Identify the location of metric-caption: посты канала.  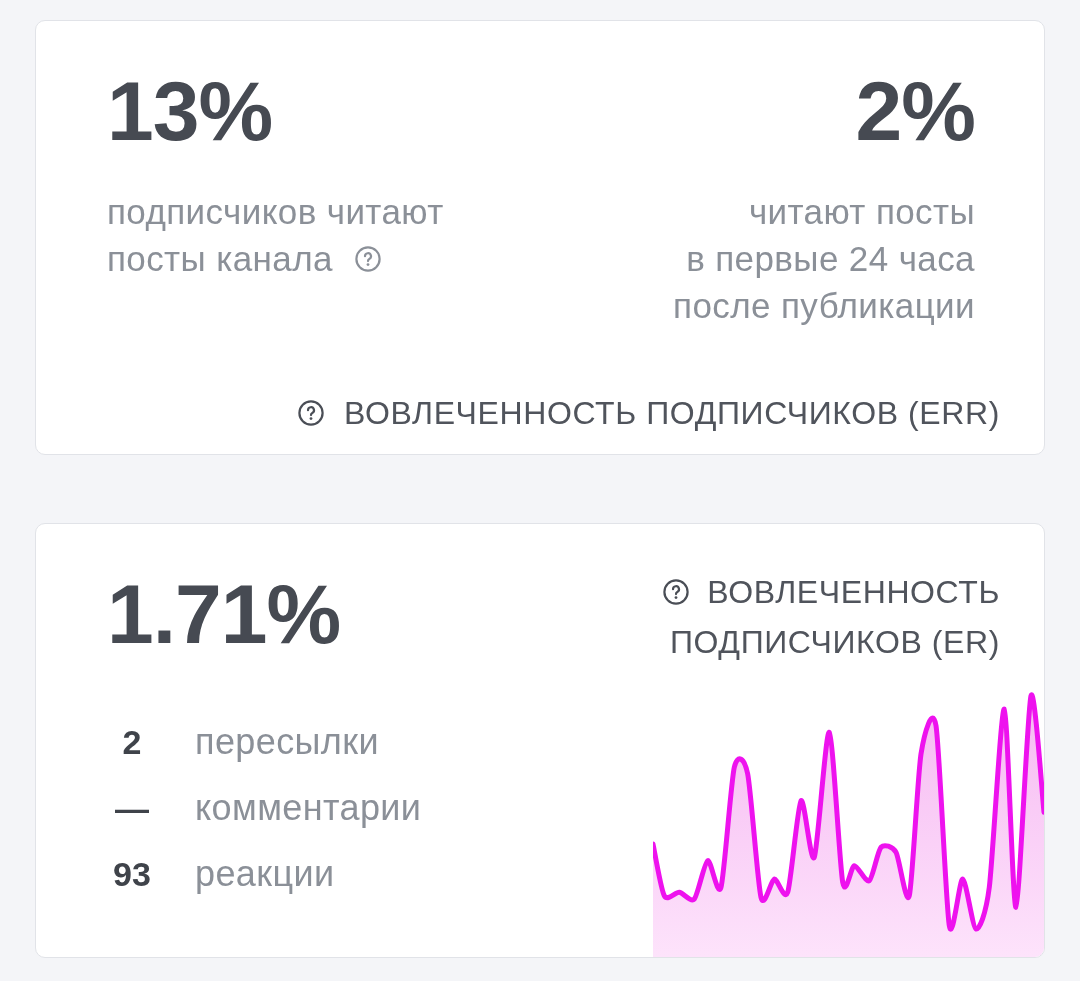
(220, 259).